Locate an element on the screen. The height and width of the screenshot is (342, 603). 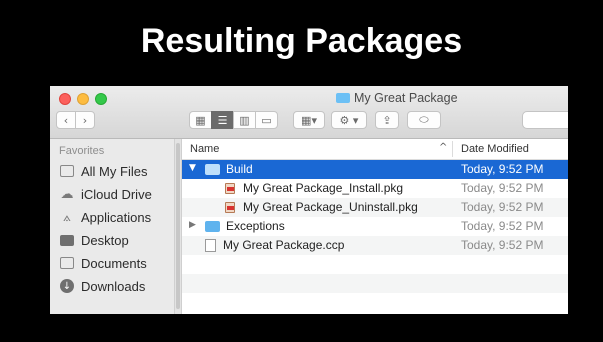
disclosure-collapsed-icon: ▶ is located at coordinates (192, 225).